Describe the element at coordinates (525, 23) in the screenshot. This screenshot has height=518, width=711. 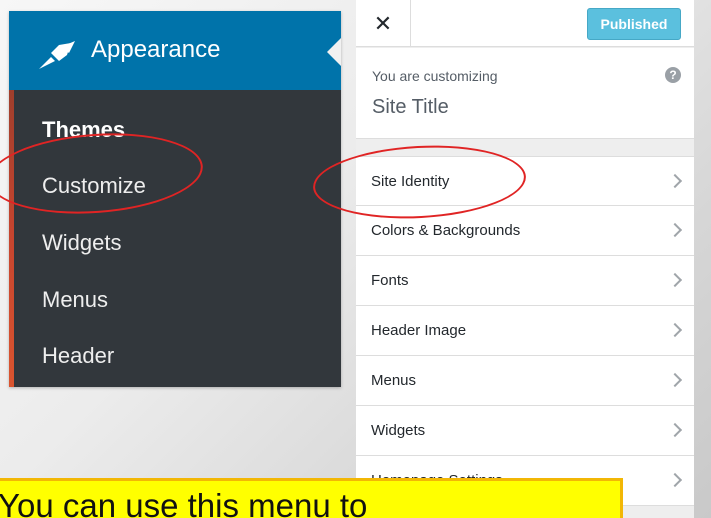
I see `customizer-header: ✕ Published` at that location.